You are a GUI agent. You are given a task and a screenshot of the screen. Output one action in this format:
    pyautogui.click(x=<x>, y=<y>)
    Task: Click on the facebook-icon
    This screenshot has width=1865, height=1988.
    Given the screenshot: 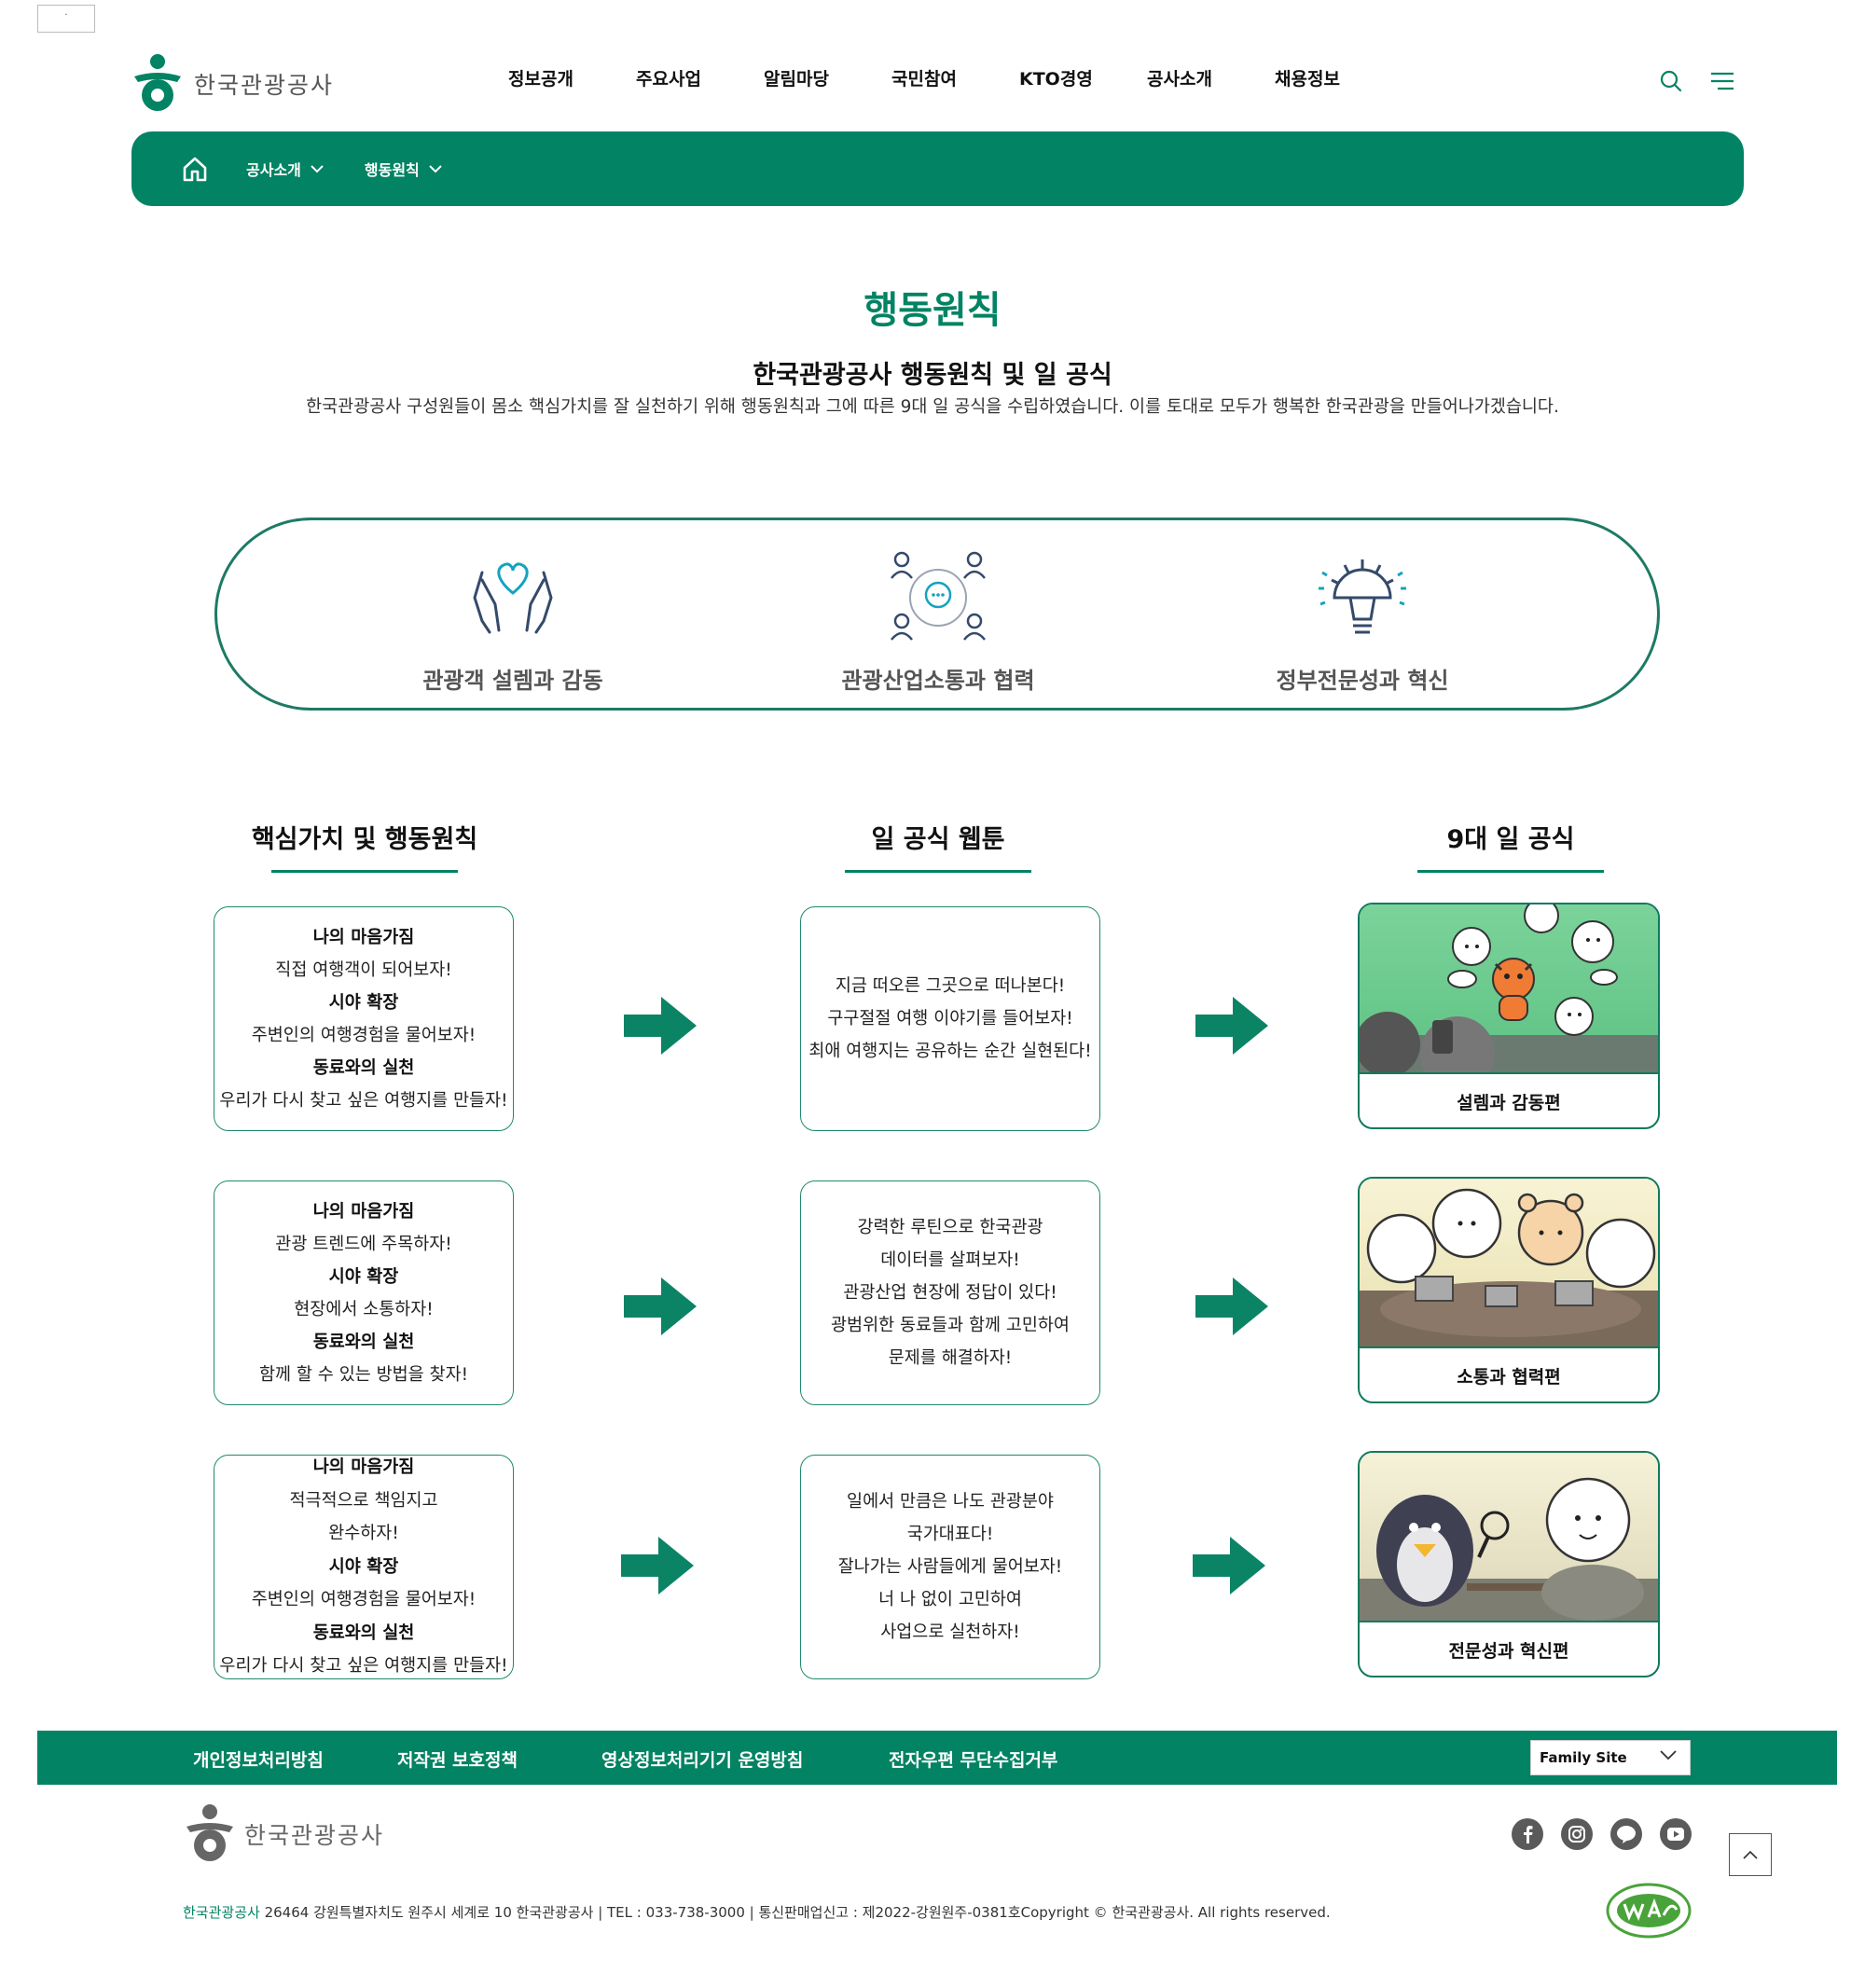 What is the action you would take?
    pyautogui.click(x=1527, y=1834)
    